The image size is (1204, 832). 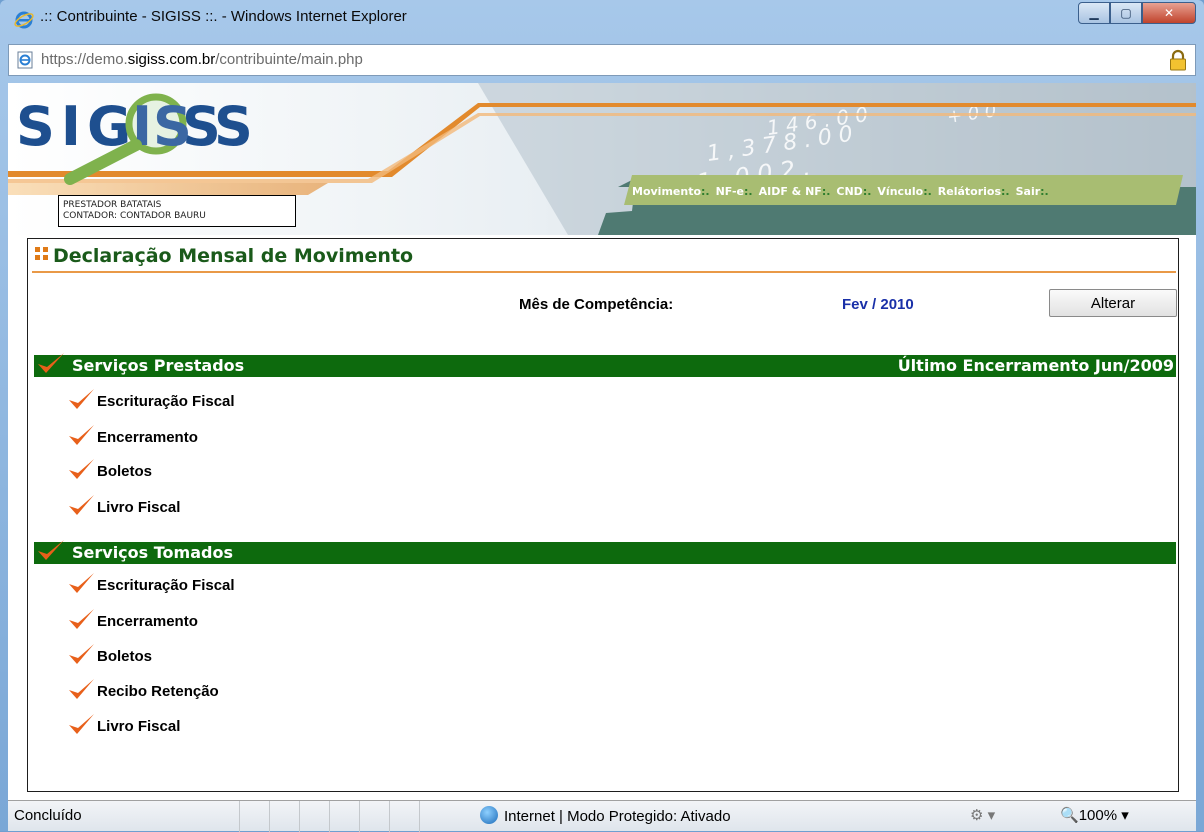 I want to click on zoom-level: 100%, so click(x=1098, y=815).